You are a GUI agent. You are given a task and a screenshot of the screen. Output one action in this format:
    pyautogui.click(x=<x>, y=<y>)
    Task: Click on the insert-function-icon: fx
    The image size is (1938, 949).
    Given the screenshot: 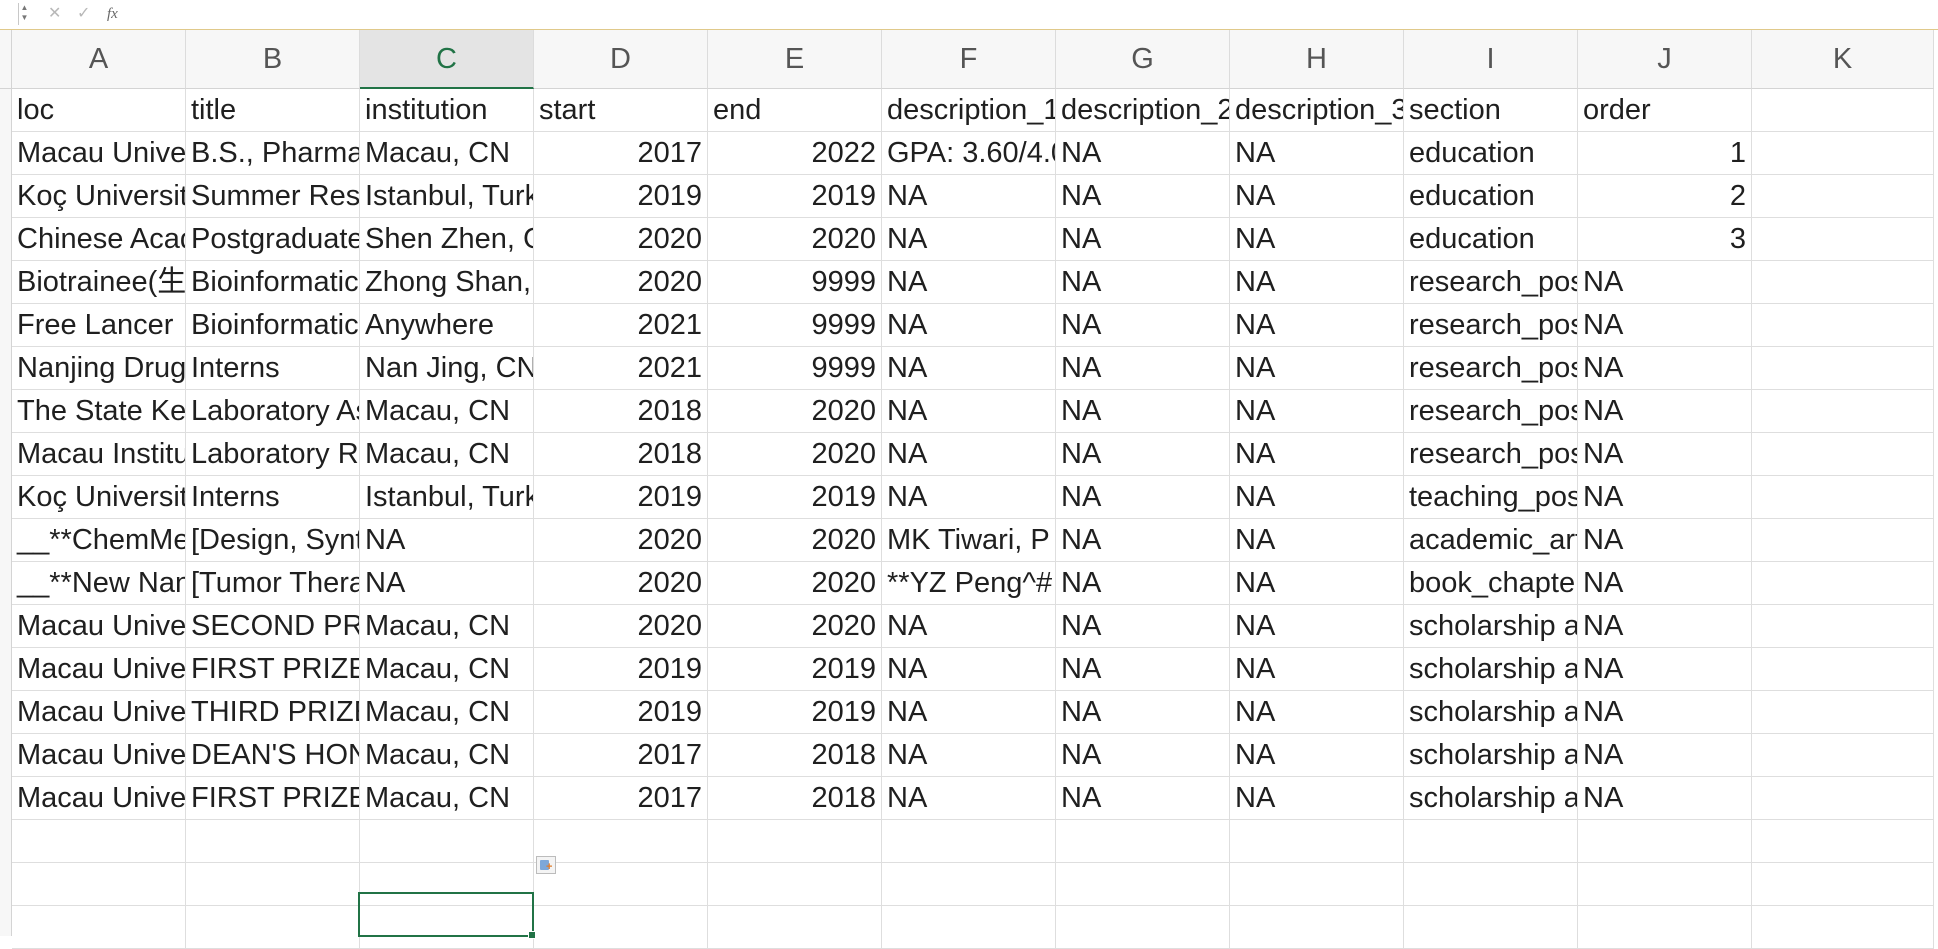 What is the action you would take?
    pyautogui.click(x=112, y=14)
    